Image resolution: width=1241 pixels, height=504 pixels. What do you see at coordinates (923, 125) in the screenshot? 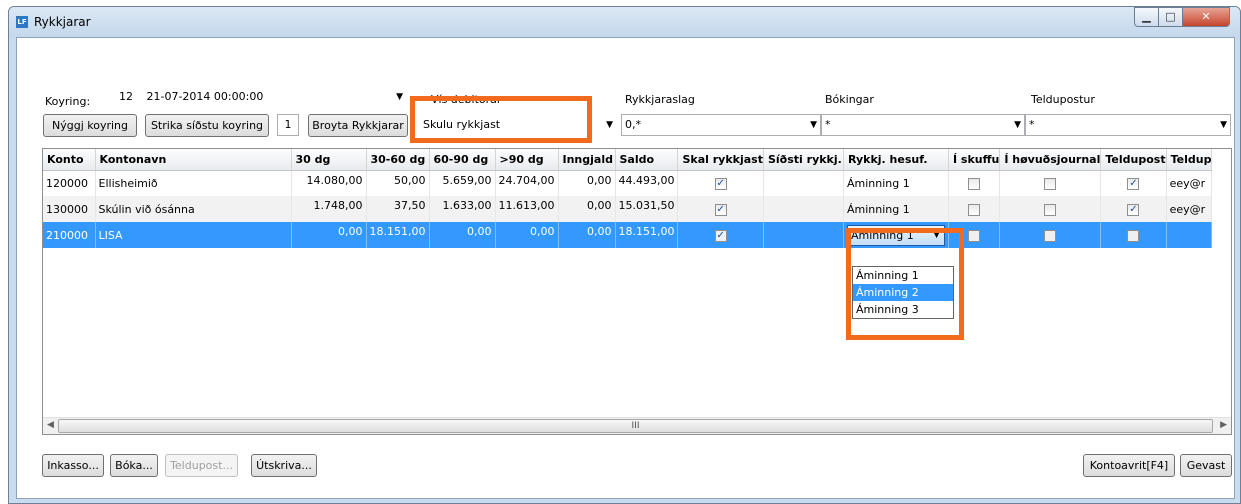
I see `bokingar-select: * ▼` at bounding box center [923, 125].